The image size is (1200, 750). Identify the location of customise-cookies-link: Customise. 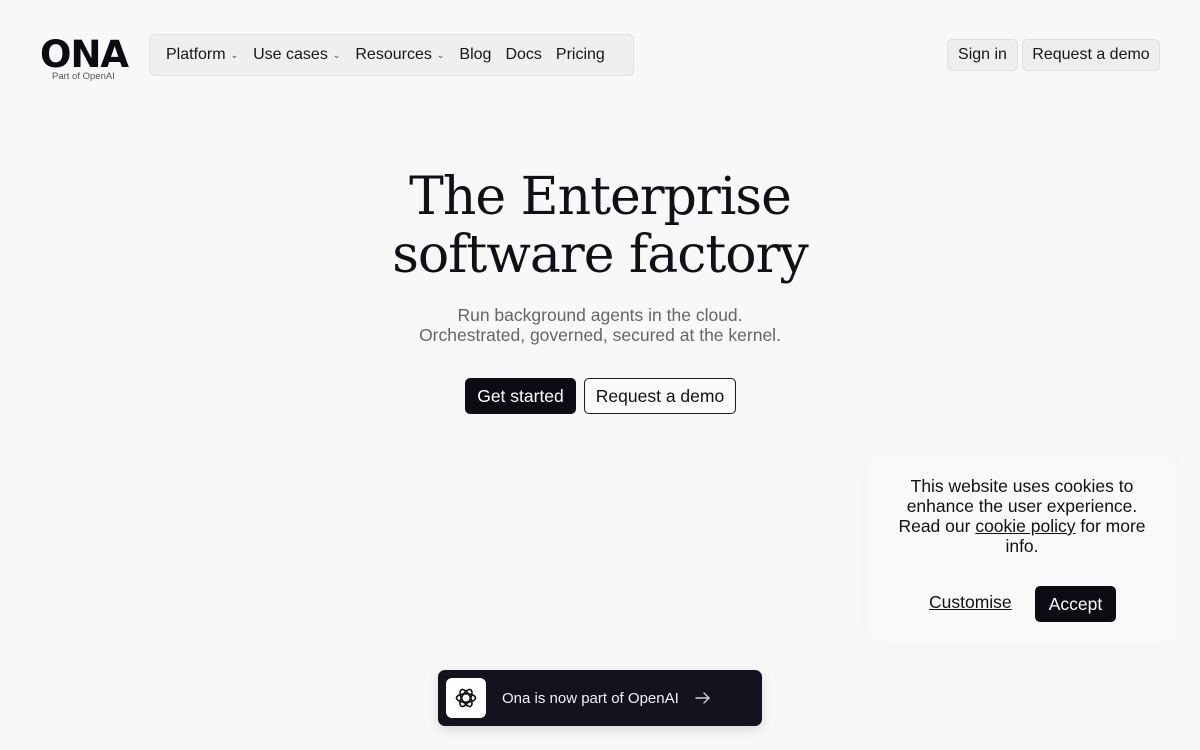
(970, 602).